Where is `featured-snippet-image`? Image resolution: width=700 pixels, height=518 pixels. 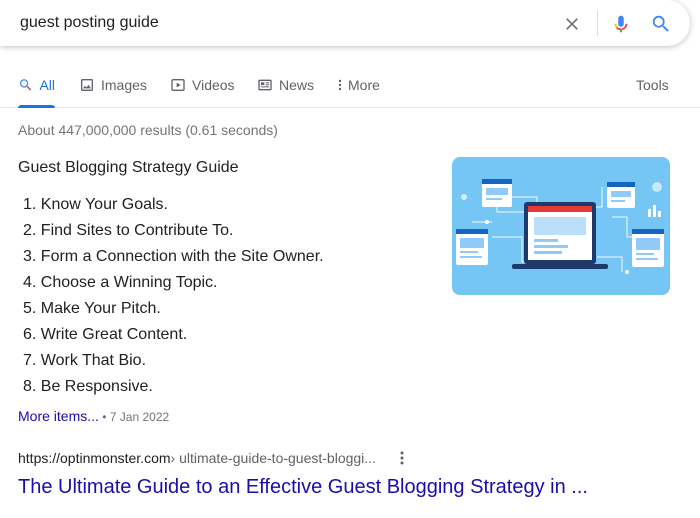
featured-snippet-image is located at coordinates (561, 226).